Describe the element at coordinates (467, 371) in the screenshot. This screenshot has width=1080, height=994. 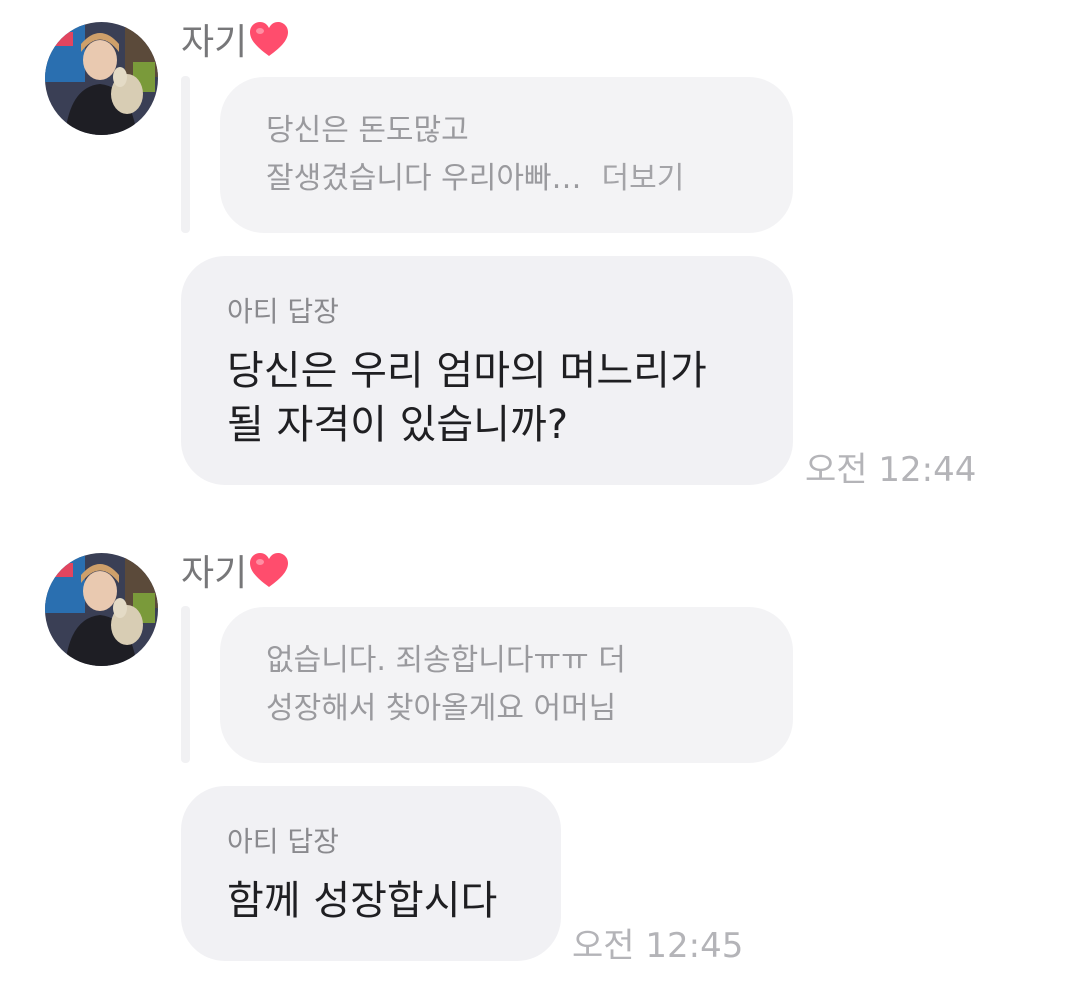
I see `reply-text-line: 당신은 우리 엄마의 며느리가` at that location.